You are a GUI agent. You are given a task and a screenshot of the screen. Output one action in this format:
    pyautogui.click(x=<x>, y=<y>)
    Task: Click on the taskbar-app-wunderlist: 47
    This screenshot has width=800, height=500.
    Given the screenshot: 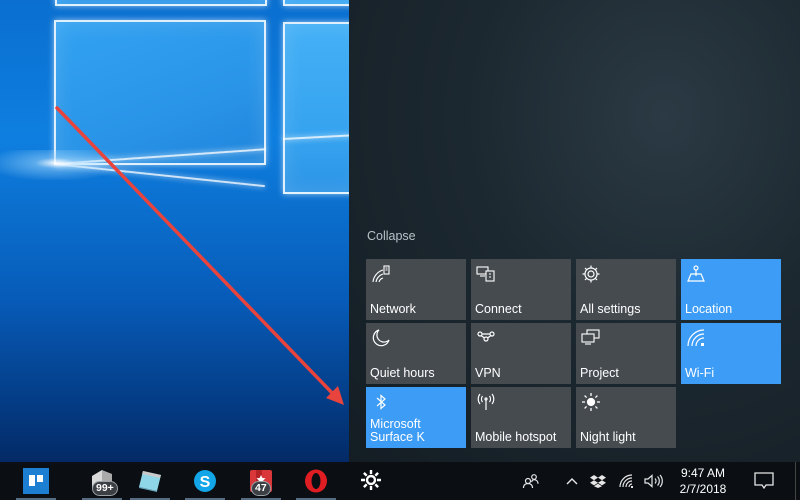 What is the action you would take?
    pyautogui.click(x=261, y=481)
    